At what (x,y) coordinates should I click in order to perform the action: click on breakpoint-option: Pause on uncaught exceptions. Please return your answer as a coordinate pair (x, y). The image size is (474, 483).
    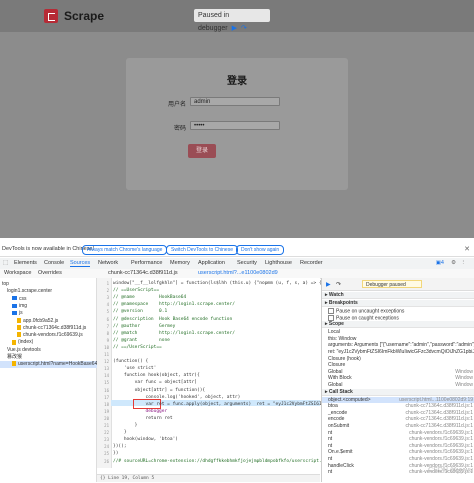
    Looking at the image, I should click on (398, 311).